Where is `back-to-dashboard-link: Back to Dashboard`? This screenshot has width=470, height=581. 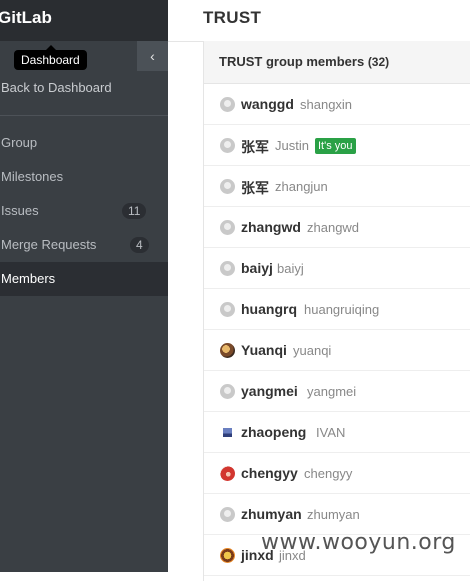
back-to-dashboard-link: Back to Dashboard is located at coordinates (56, 87).